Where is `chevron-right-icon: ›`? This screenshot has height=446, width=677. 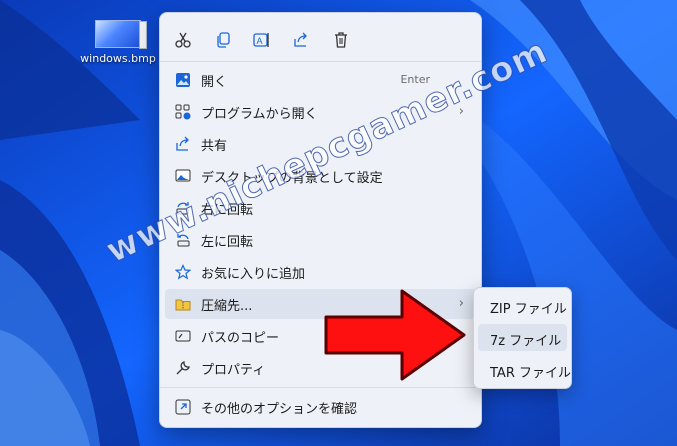
chevron-right-icon: › is located at coordinates (461, 111).